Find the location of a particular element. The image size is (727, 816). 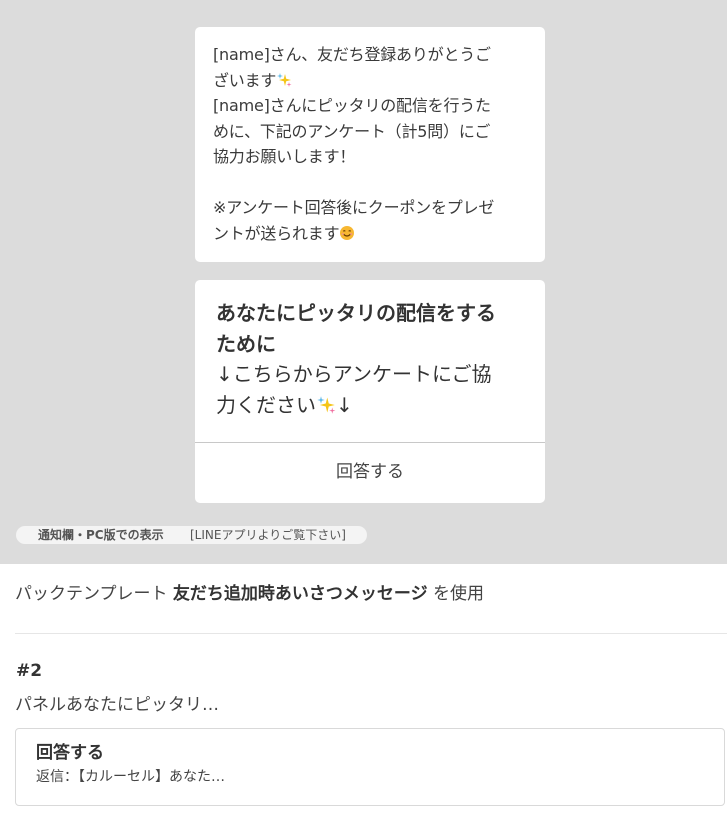

notification-text: [LINEアプリよりご覧下さい] is located at coordinates (268, 535).